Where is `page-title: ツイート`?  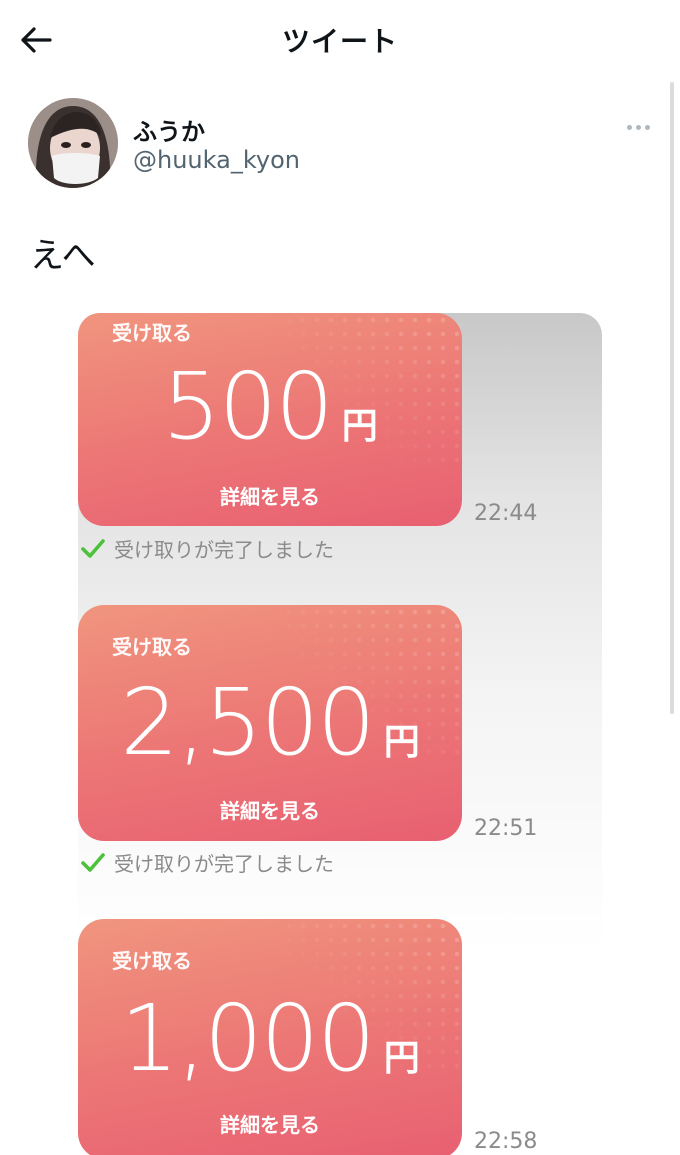 page-title: ツイート is located at coordinates (339, 41).